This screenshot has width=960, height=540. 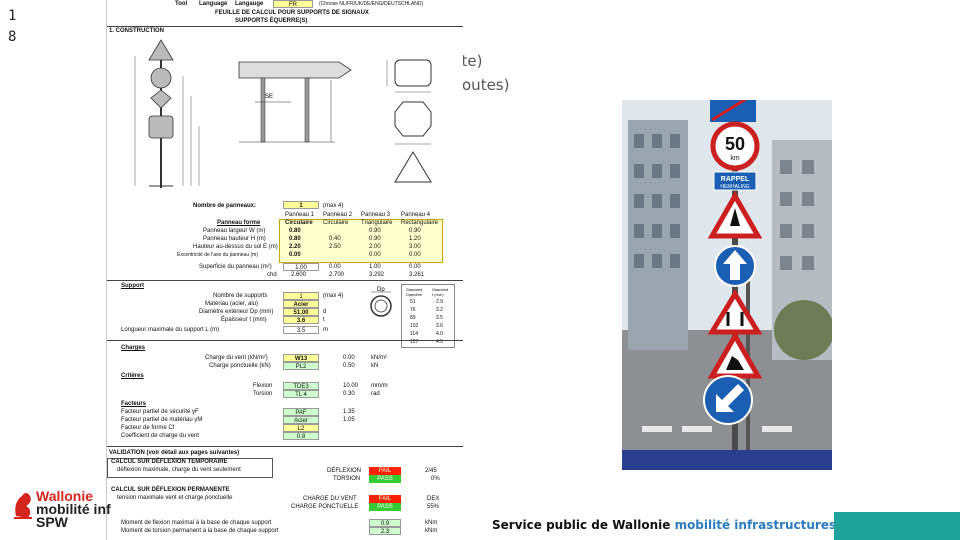 What do you see at coordinates (377, 275) in the screenshot?
I see `panel-row-6-v3: 3.292` at bounding box center [377, 275].